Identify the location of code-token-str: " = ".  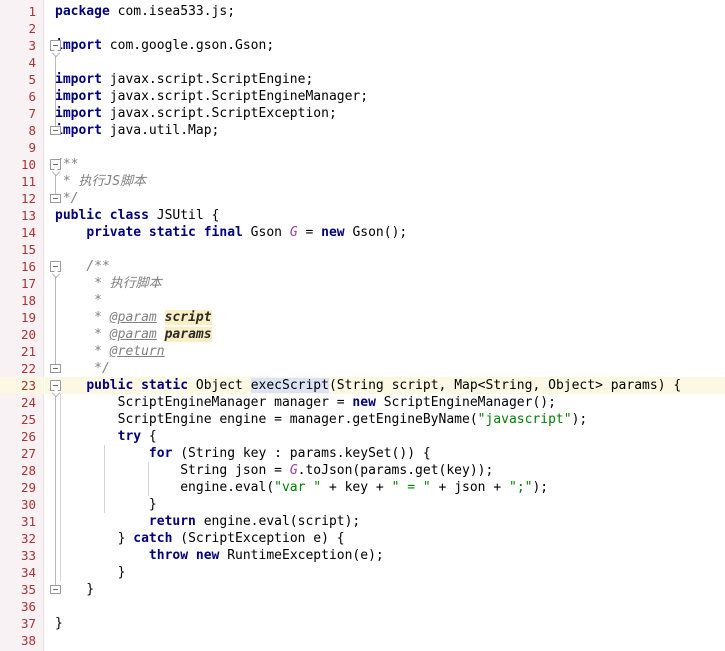
(411, 487).